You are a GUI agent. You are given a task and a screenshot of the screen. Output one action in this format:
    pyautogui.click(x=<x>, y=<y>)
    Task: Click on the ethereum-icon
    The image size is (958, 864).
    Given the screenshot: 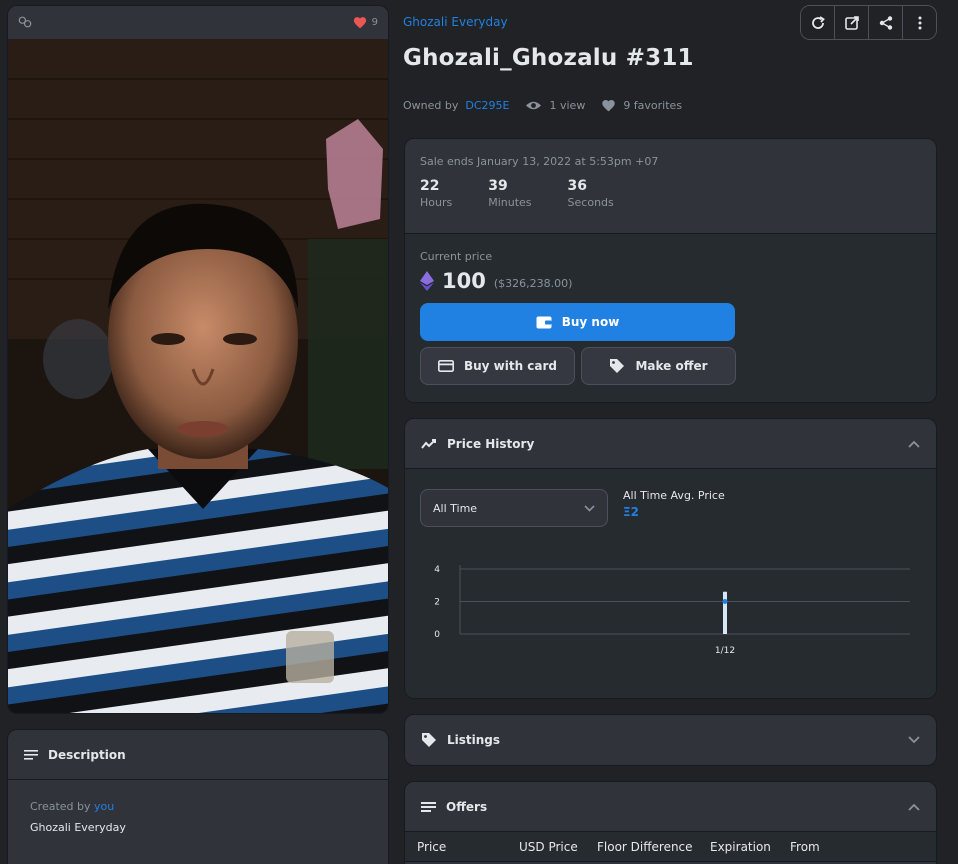 What is the action you would take?
    pyautogui.click(x=427, y=281)
    